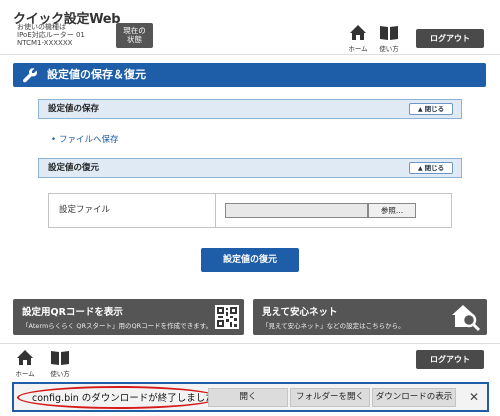  What do you see at coordinates (30, 75) in the screenshot?
I see `wrench-icon` at bounding box center [30, 75].